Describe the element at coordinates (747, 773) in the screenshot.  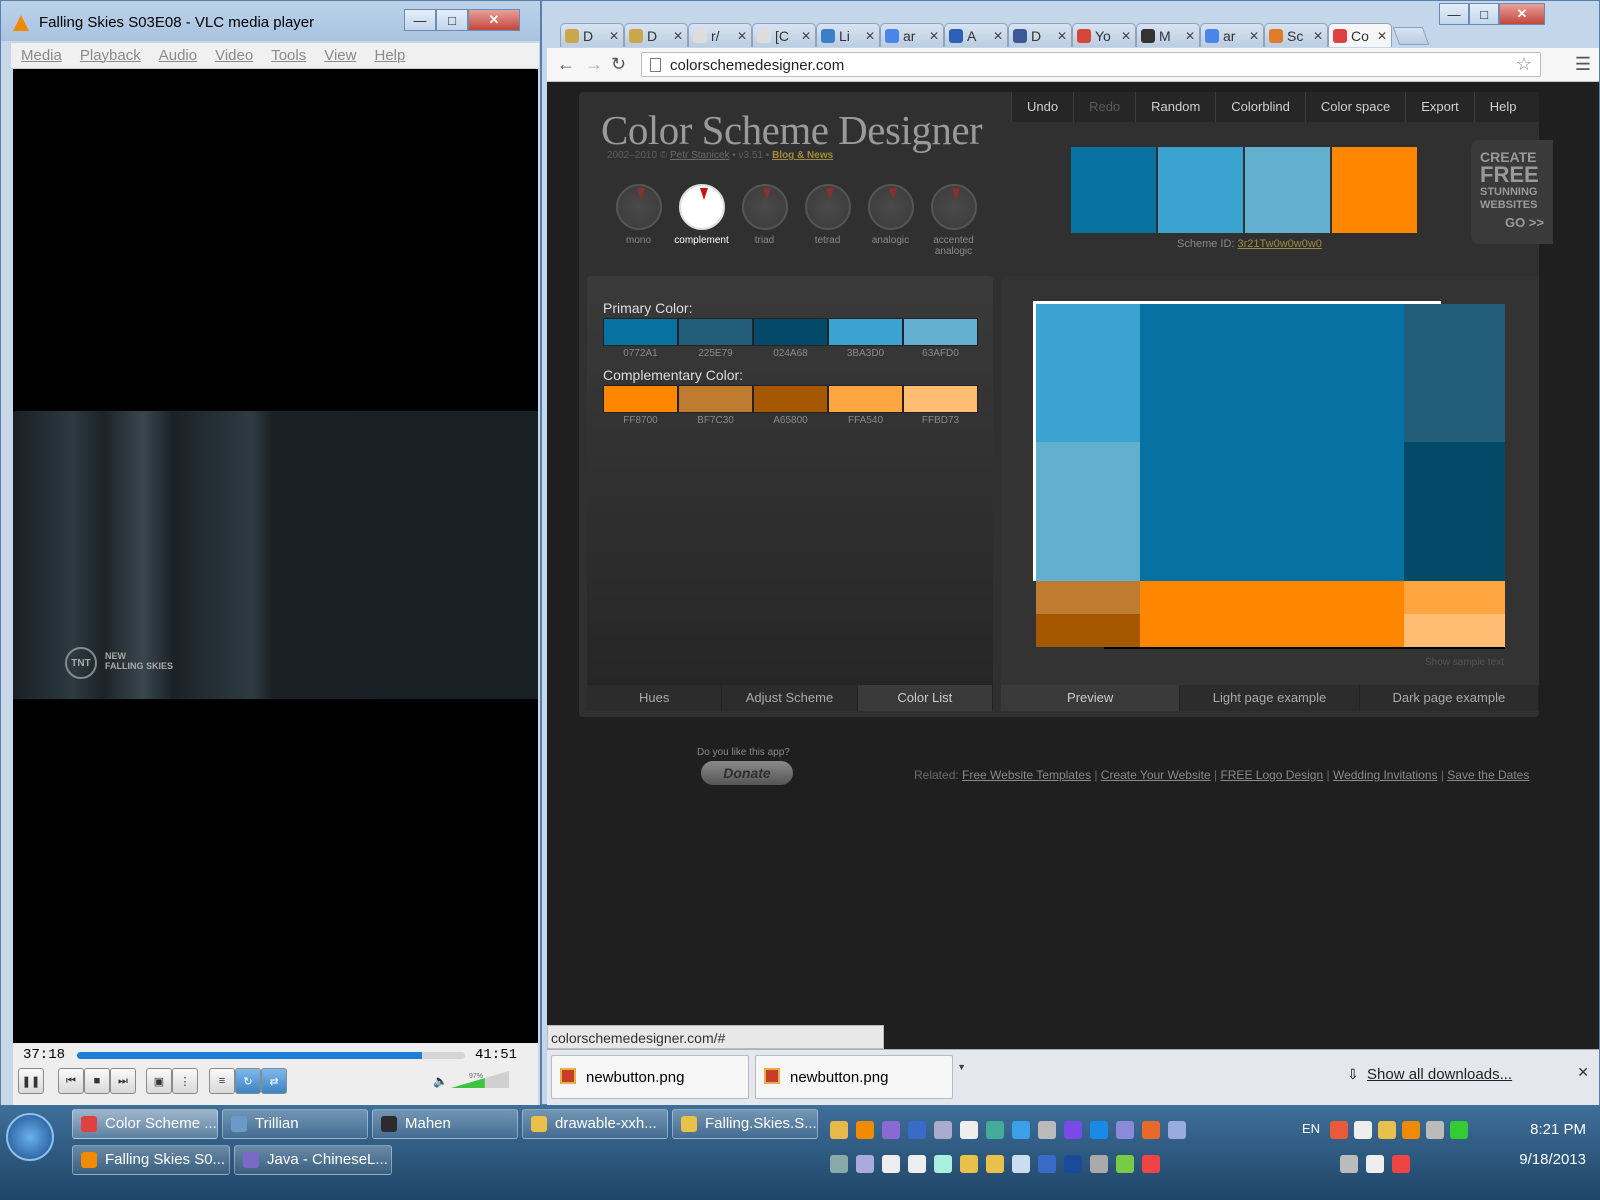
I see `donate-button: Donate` at that location.